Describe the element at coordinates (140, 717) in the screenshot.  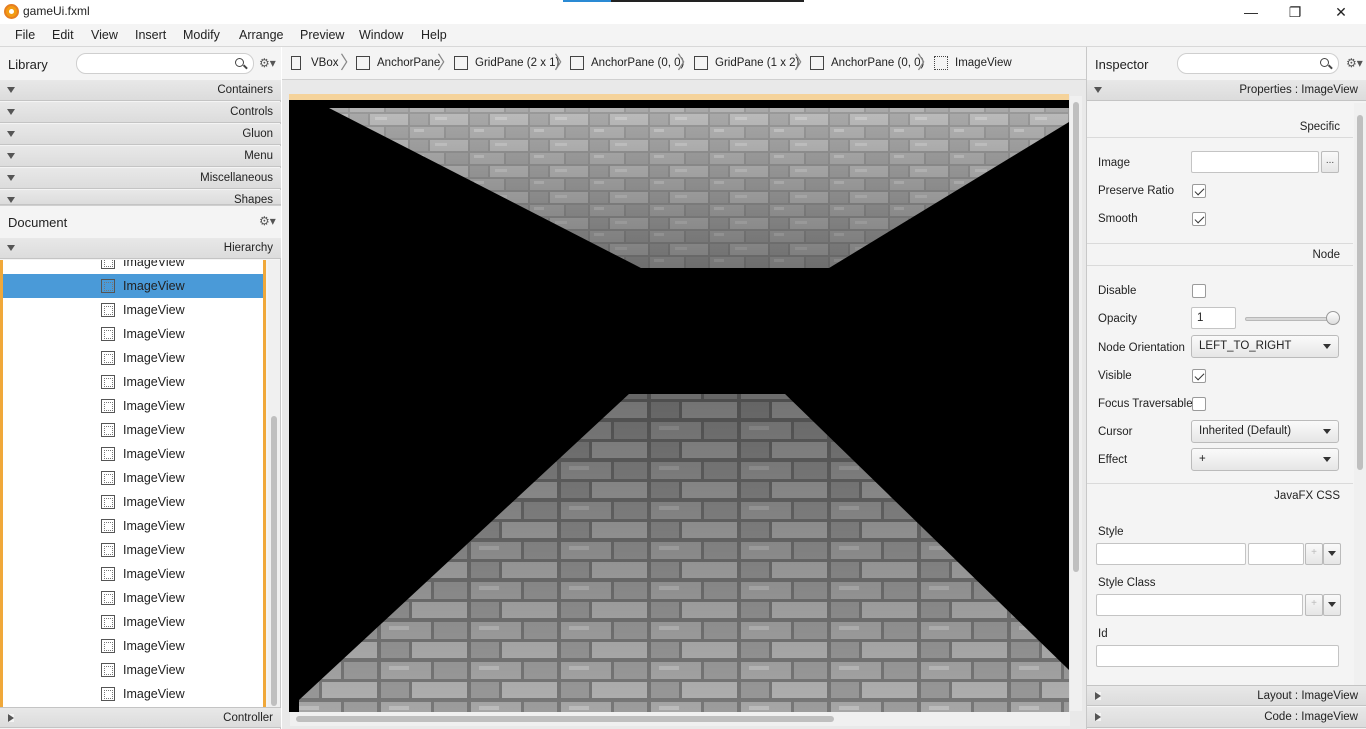
I see `controller-section: Controller` at that location.